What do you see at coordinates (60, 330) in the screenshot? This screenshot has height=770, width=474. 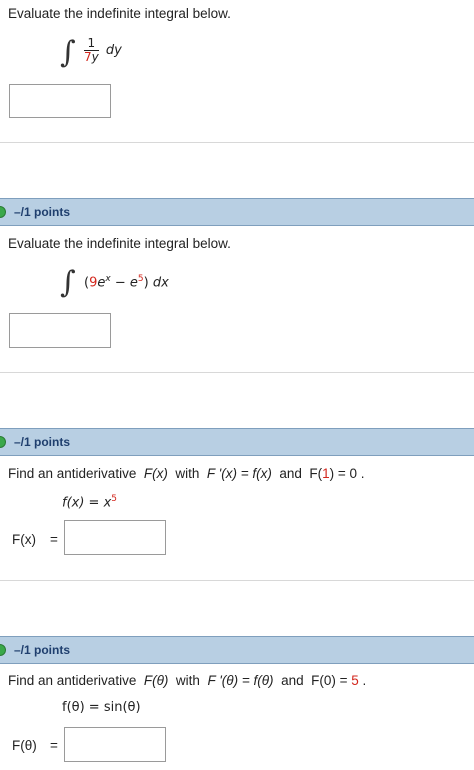 I see `q2-answer-input` at bounding box center [60, 330].